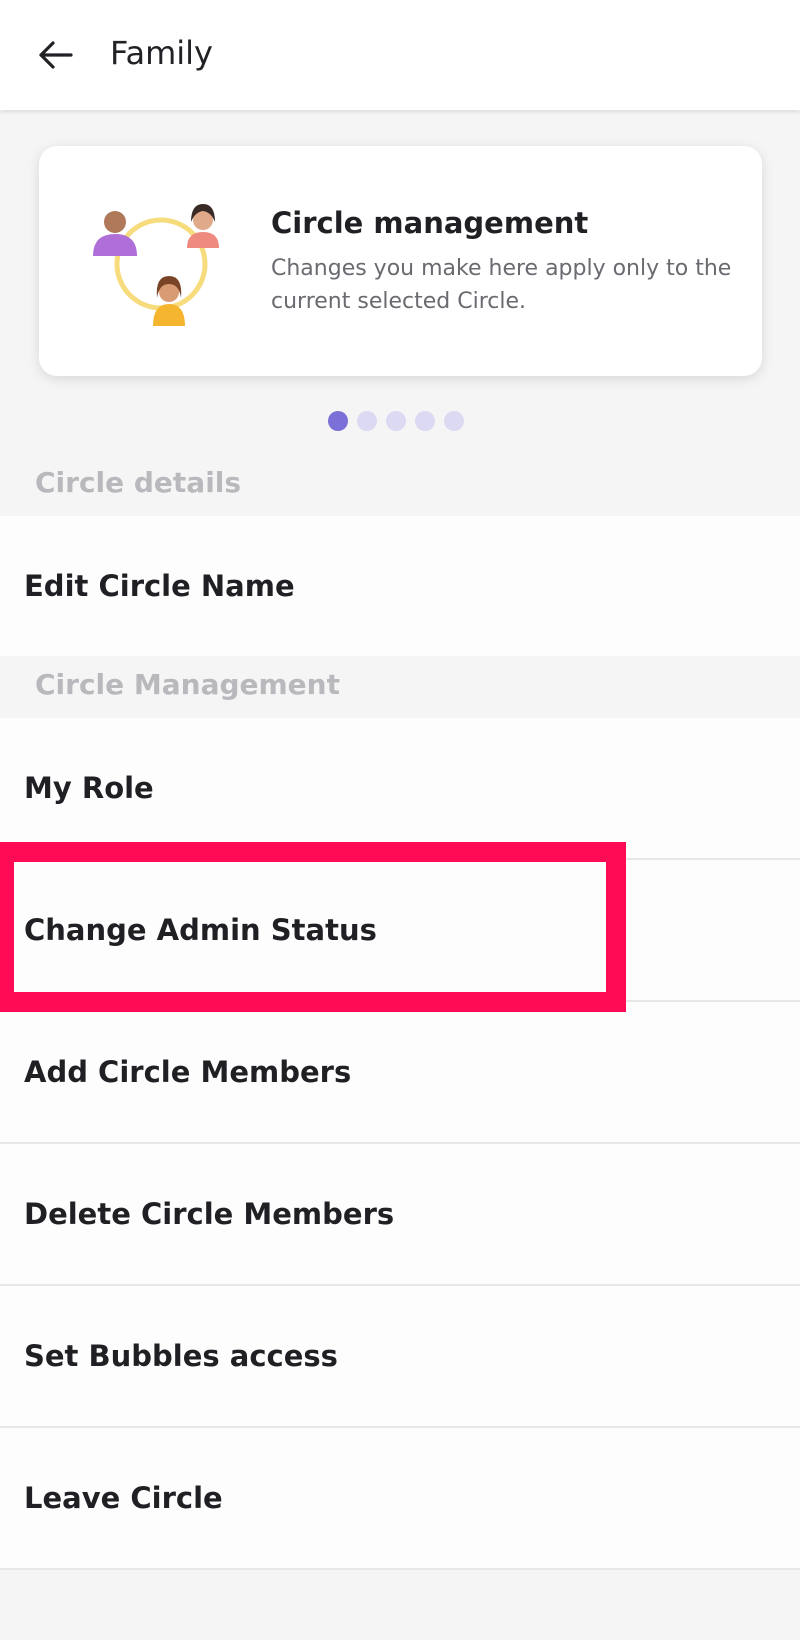 This screenshot has width=800, height=1640. I want to click on carousel-pager, so click(396, 421).